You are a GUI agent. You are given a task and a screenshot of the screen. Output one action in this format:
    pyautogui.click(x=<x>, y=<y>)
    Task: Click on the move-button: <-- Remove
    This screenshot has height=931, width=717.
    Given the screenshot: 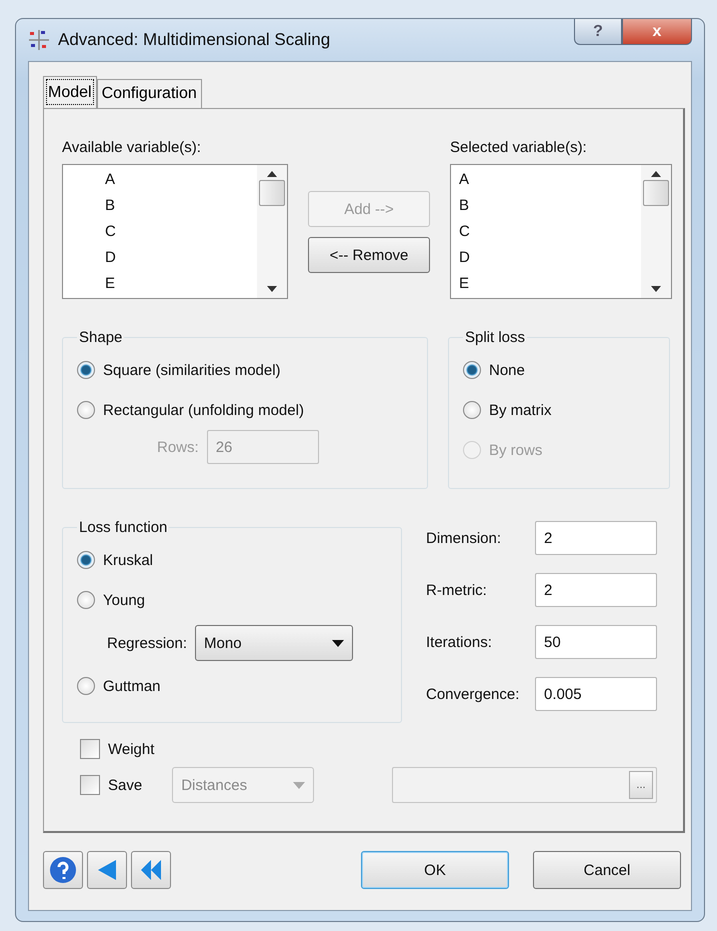 What is the action you would take?
    pyautogui.click(x=369, y=255)
    